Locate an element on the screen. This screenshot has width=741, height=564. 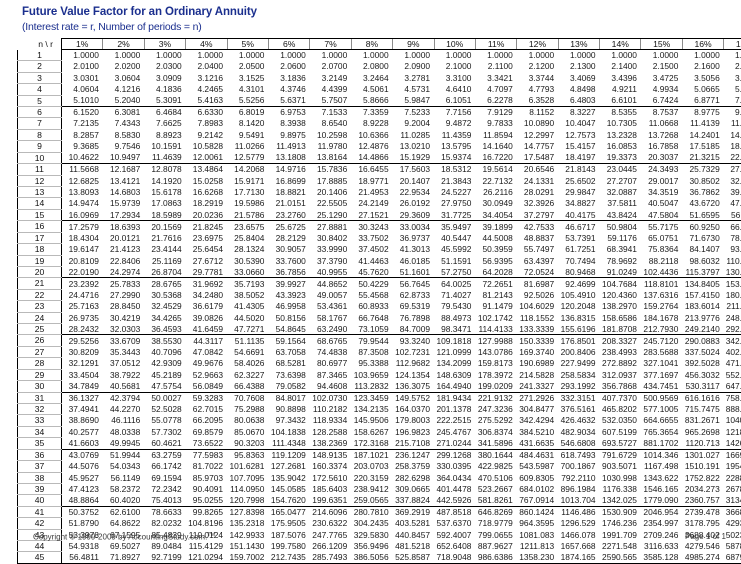
table-cell-factor: 56.1149 is located at coordinates (123, 477).